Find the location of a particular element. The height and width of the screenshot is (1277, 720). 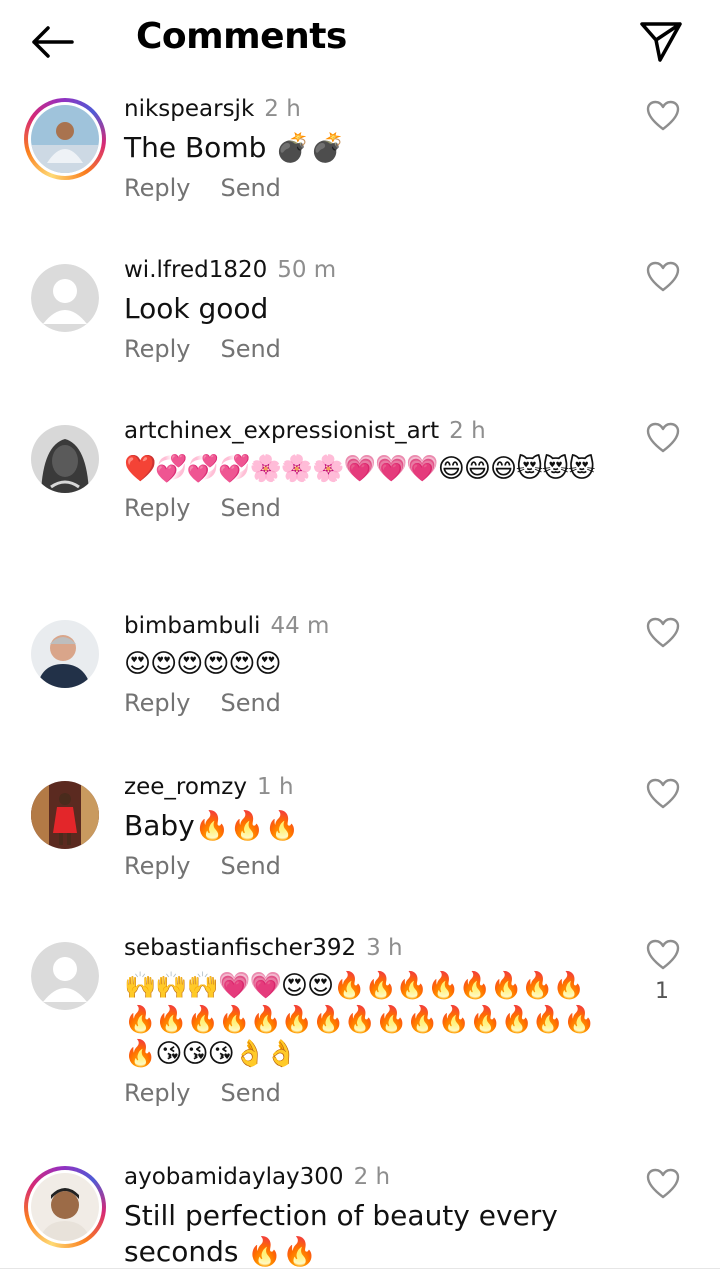

back-arrow-icon is located at coordinates (52, 42).